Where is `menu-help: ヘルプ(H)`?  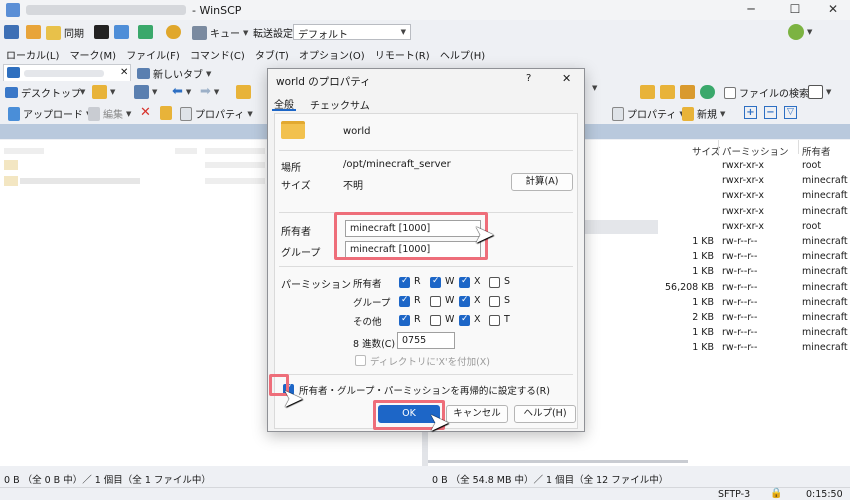
menu-help: ヘルプ(H) is located at coordinates (462, 56).